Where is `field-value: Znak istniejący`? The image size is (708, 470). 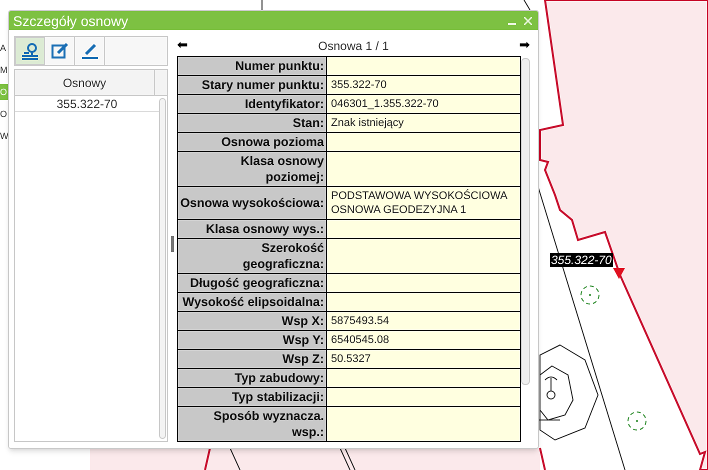
field-value: Znak istniejący is located at coordinates (423, 123).